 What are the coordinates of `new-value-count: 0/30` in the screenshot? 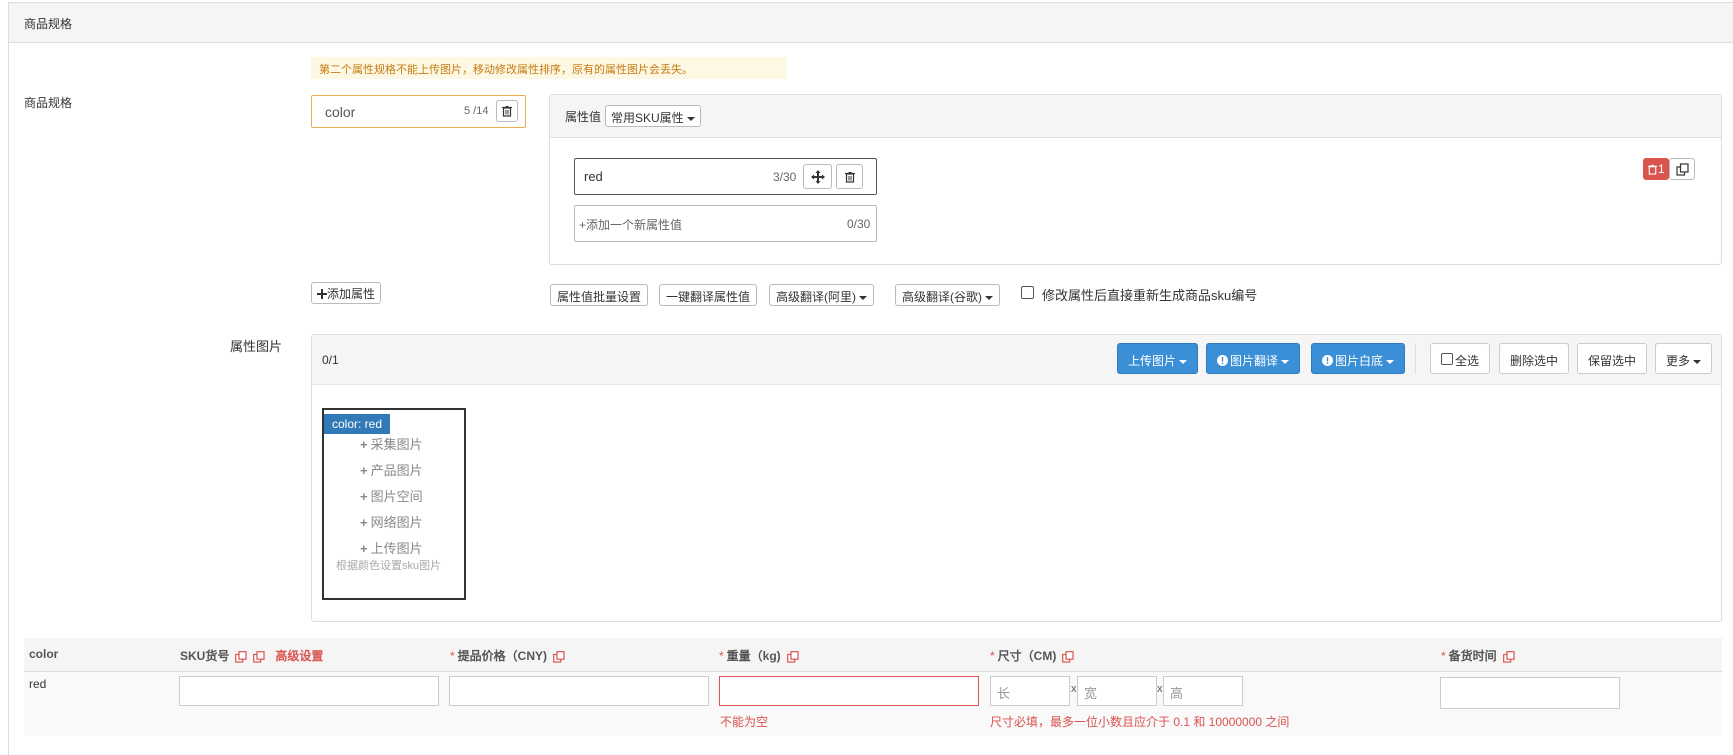 It's located at (859, 224).